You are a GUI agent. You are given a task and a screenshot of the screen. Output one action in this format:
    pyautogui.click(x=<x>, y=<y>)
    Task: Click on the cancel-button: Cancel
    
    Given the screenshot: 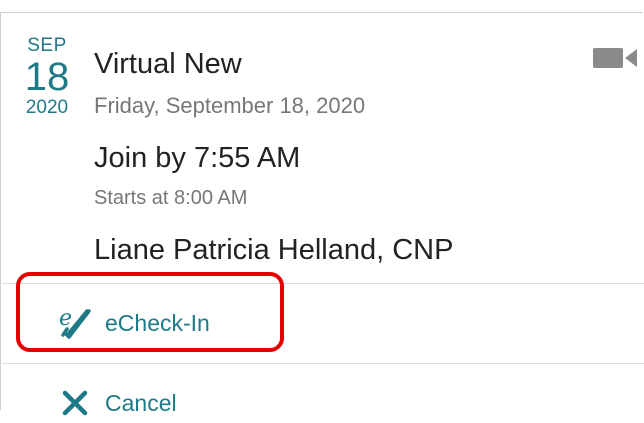 What is the action you would take?
    pyautogui.click(x=117, y=403)
    